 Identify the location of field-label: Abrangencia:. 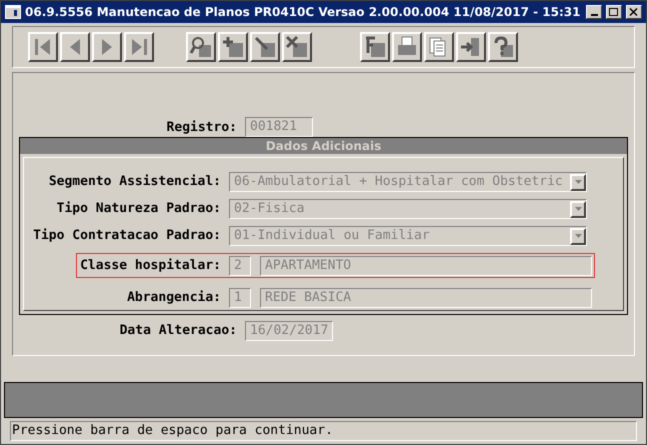
(174, 297).